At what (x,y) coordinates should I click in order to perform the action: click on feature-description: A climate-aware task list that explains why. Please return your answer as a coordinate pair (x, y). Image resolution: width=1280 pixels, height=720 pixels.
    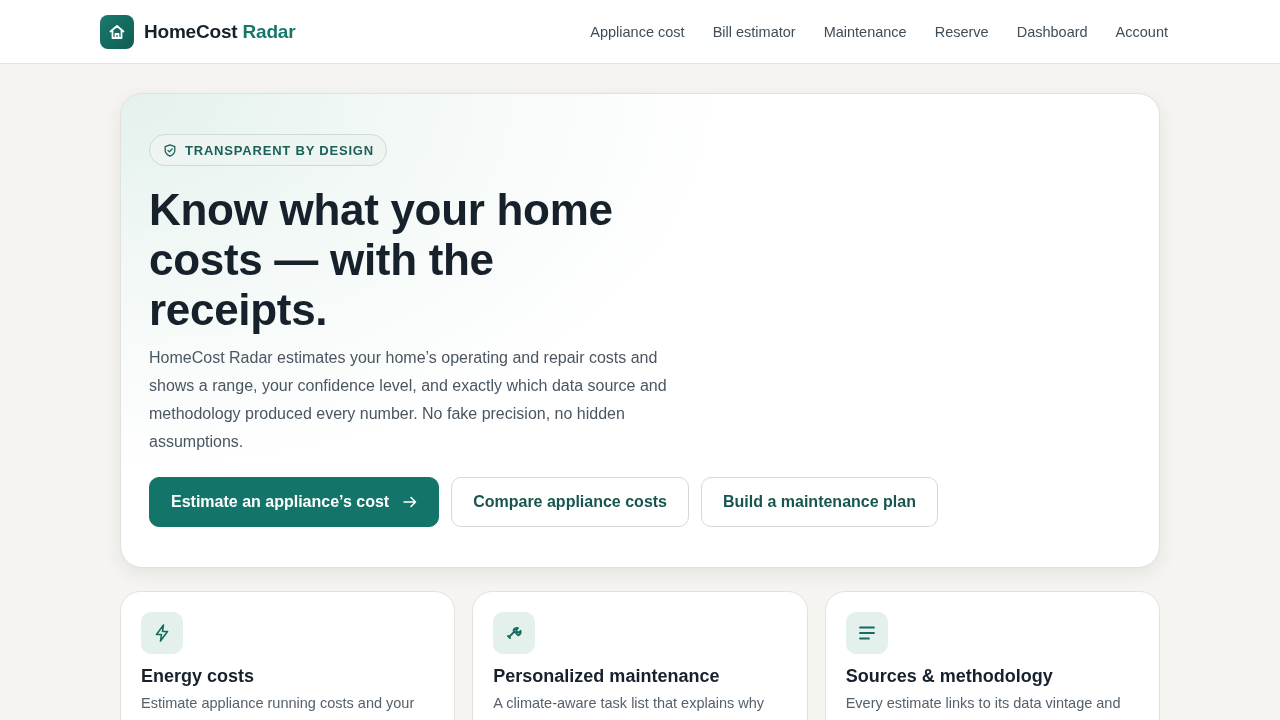
    Looking at the image, I should click on (629, 703).